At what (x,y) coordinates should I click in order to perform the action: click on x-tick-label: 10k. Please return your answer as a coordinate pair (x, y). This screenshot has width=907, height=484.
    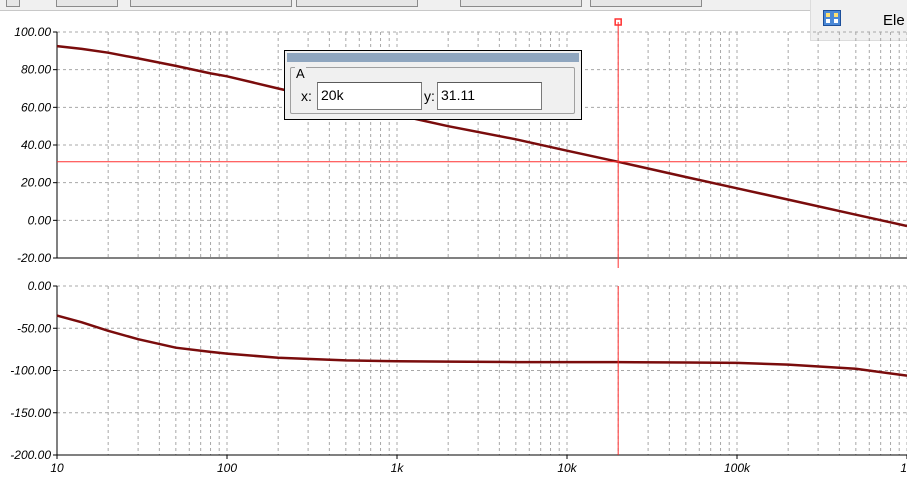
    Looking at the image, I should click on (567, 468).